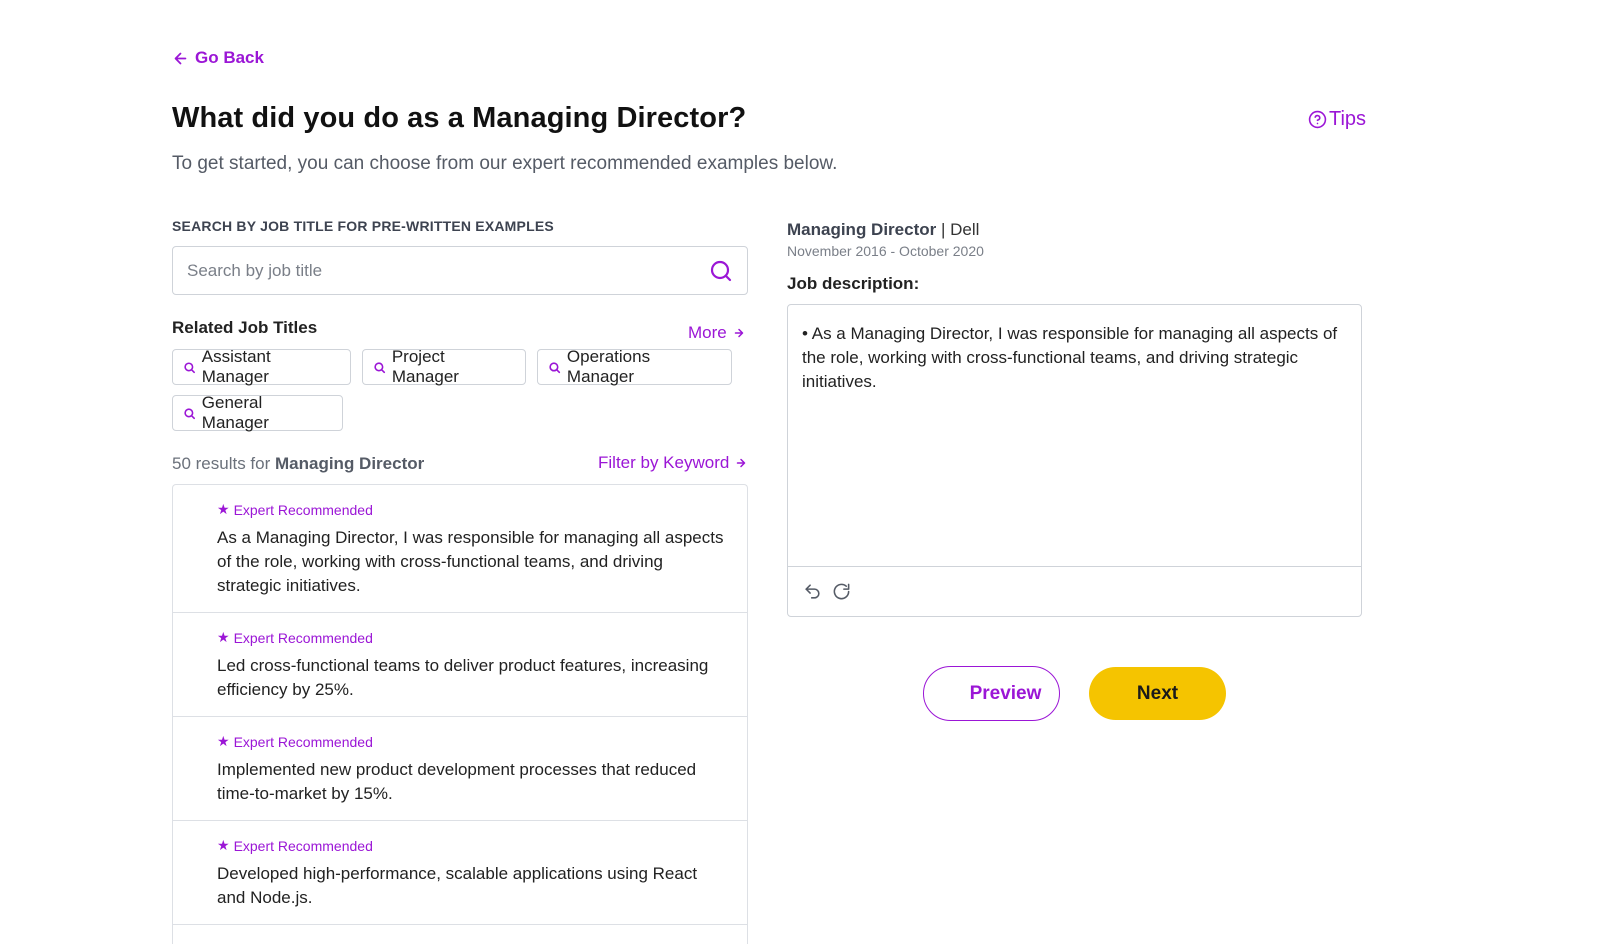  Describe the element at coordinates (236, 366) in the screenshot. I see `chip-label: Assistant Manager` at that location.